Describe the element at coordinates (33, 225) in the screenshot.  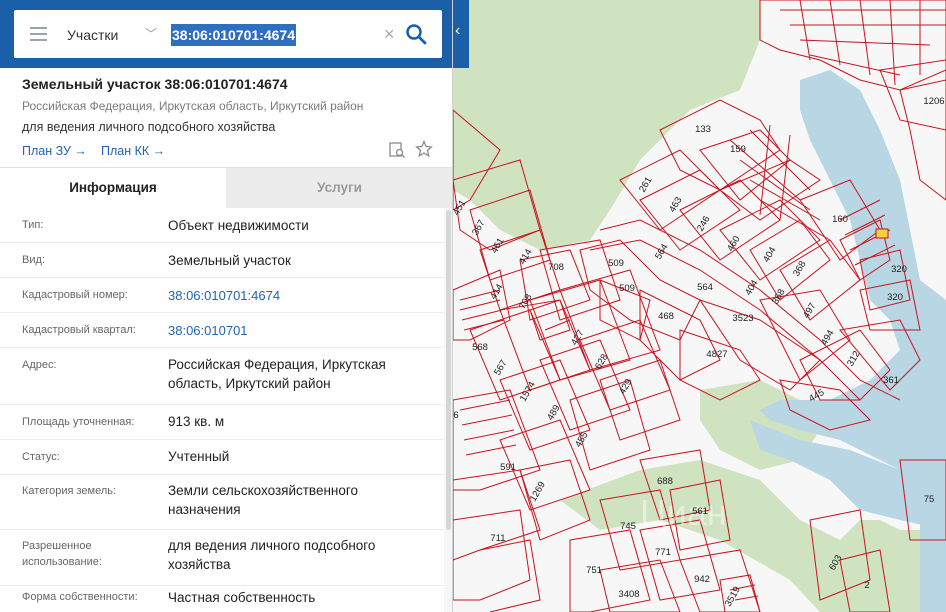
I see `info-label: Тип:` at that location.